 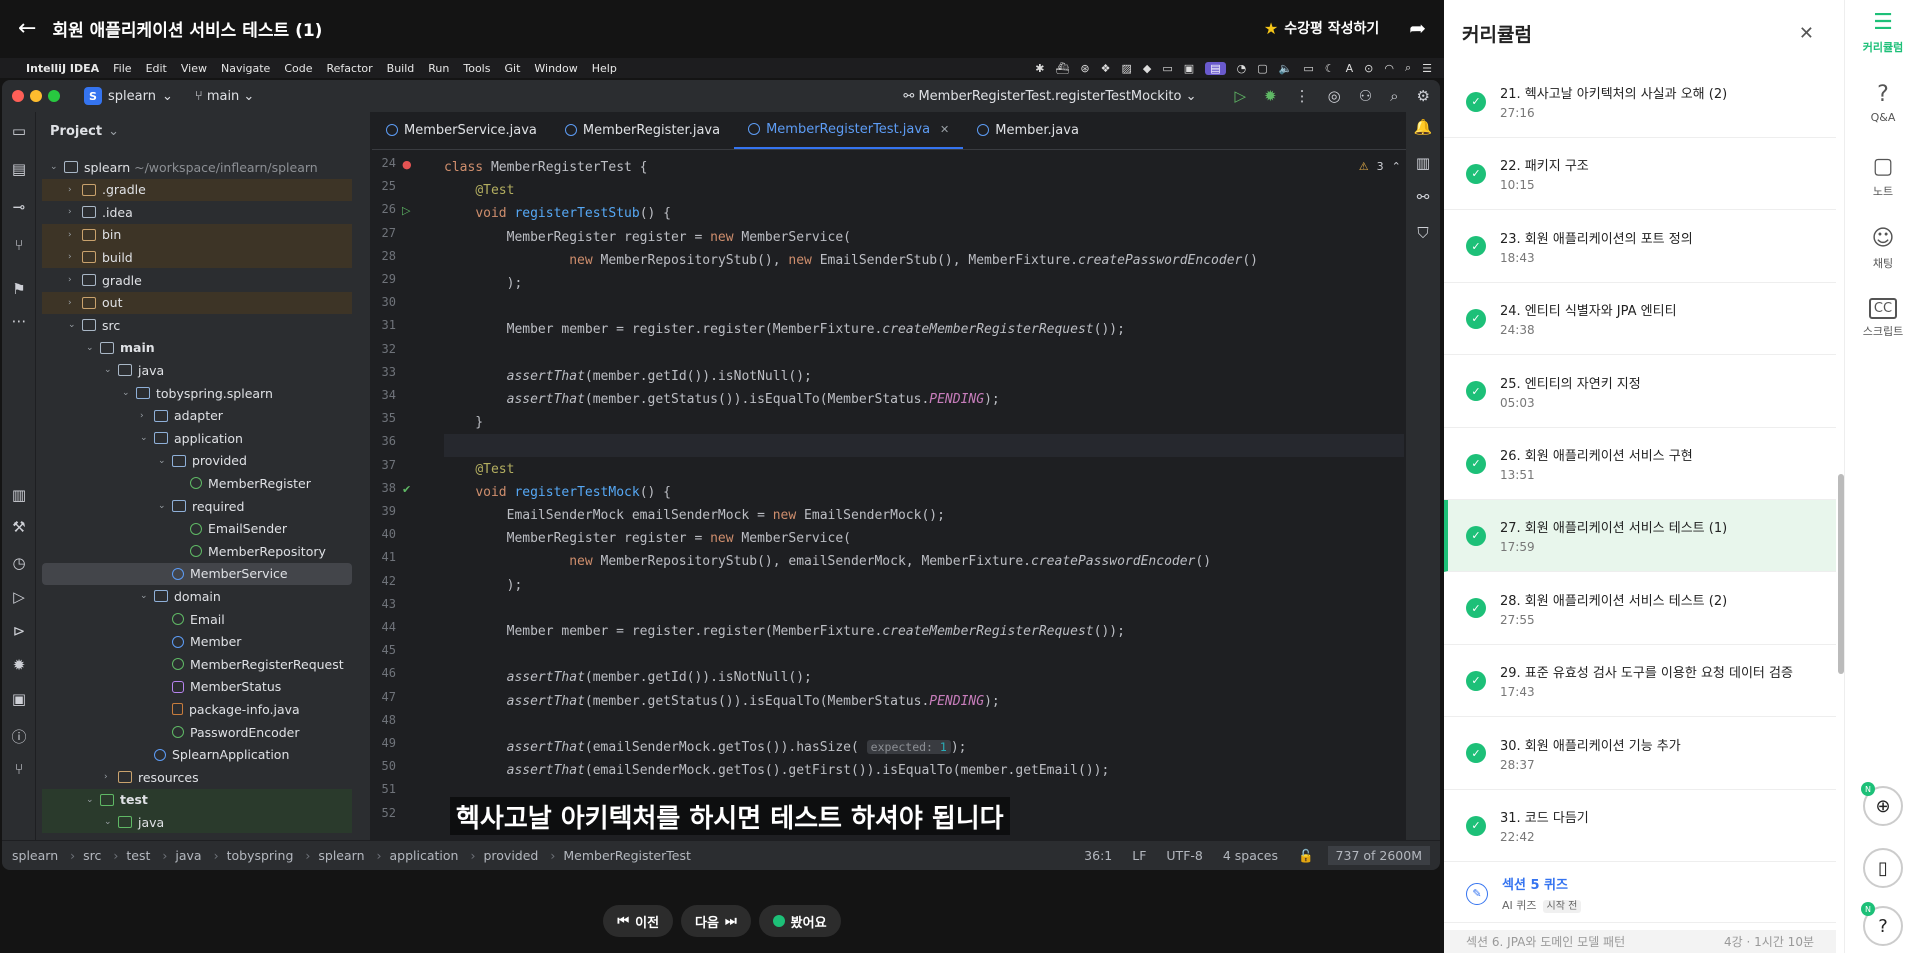 I want to click on close-icon: ✕, so click(x=1812, y=33).